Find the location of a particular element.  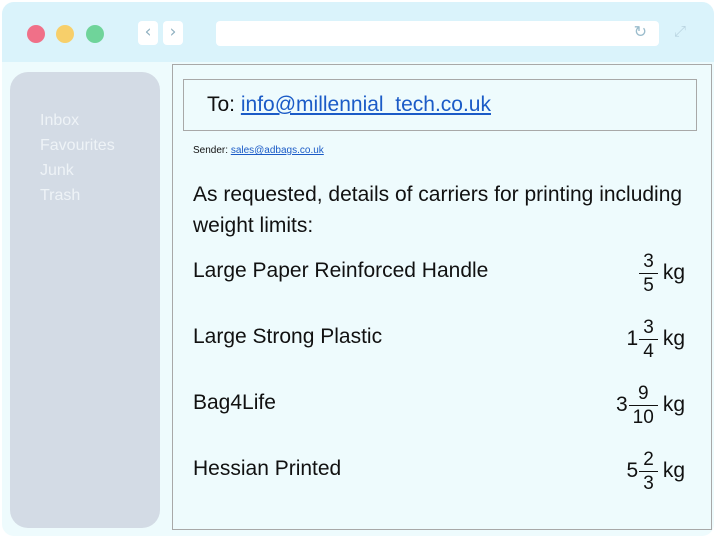

sender-label: Sender: is located at coordinates (212, 150).